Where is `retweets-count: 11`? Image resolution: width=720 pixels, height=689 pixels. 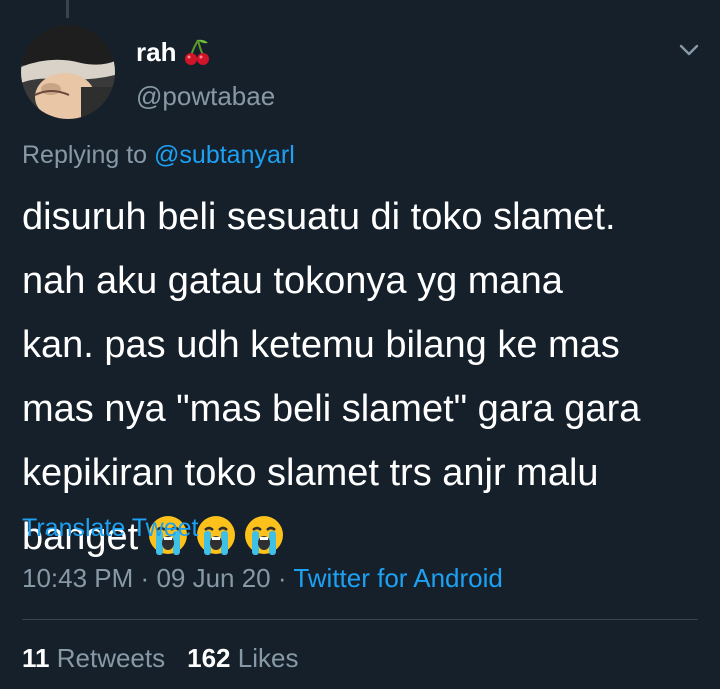 retweets-count: 11 is located at coordinates (36, 658).